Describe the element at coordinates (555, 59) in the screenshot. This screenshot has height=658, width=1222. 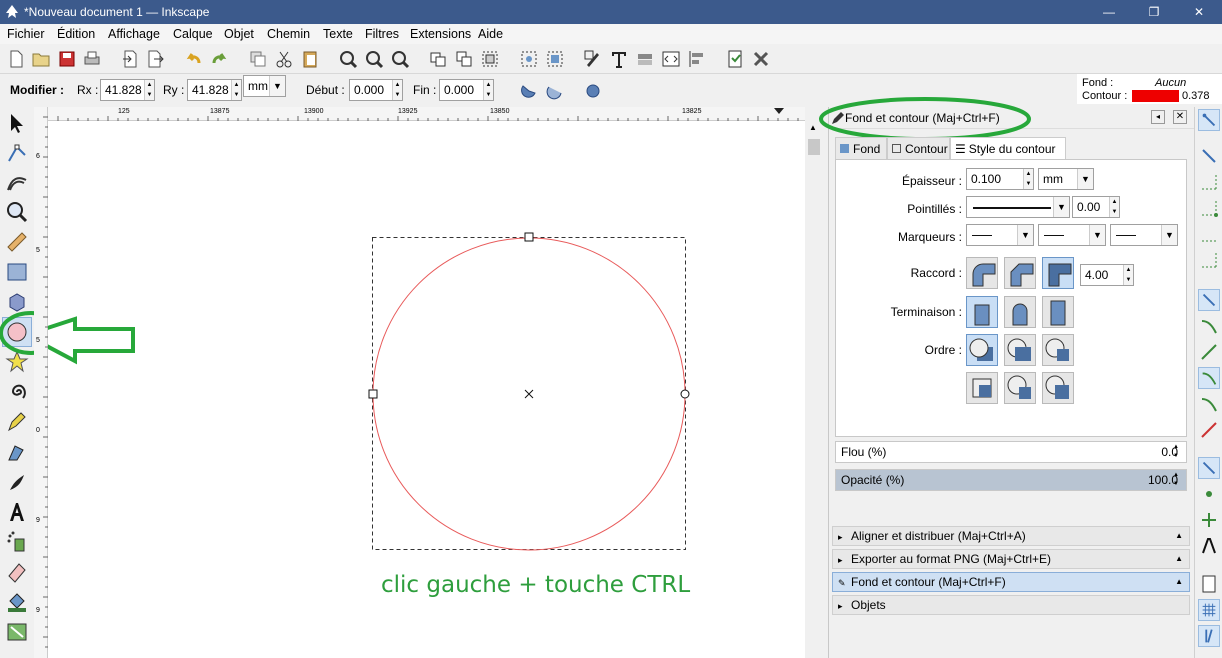
I see `align-icon` at that location.